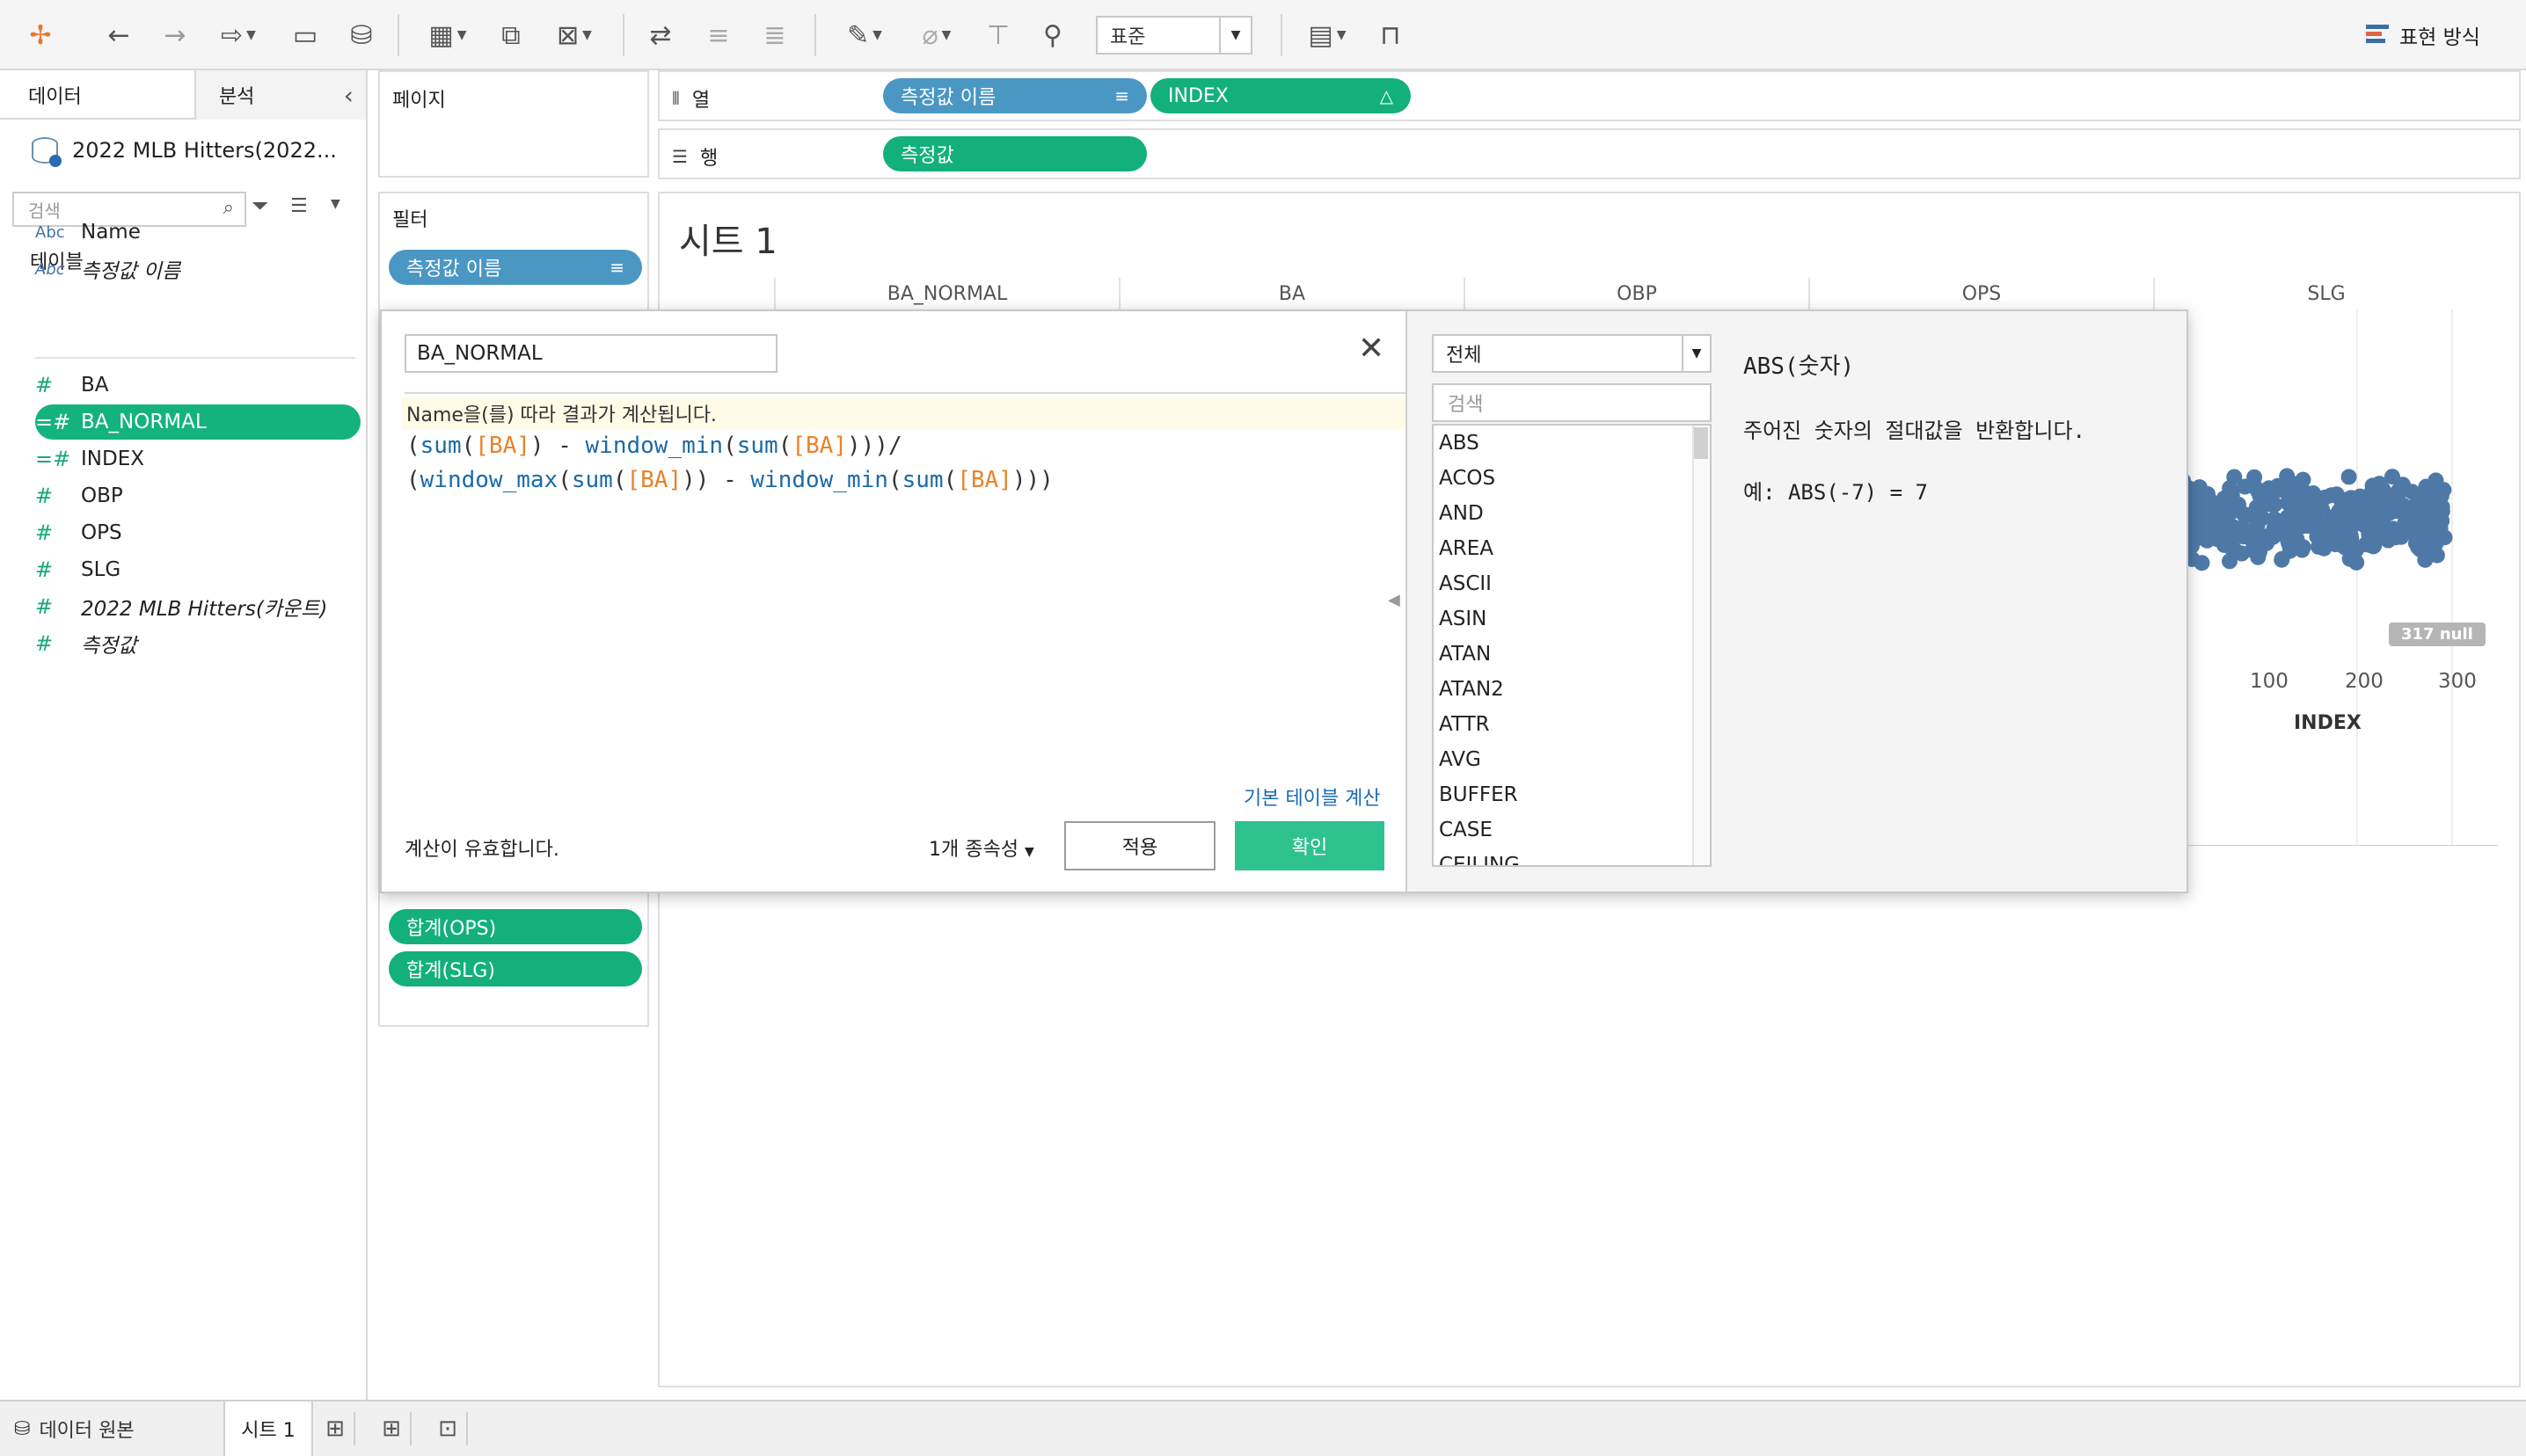  I want to click on function-list-item: ATTR, so click(1572, 724).